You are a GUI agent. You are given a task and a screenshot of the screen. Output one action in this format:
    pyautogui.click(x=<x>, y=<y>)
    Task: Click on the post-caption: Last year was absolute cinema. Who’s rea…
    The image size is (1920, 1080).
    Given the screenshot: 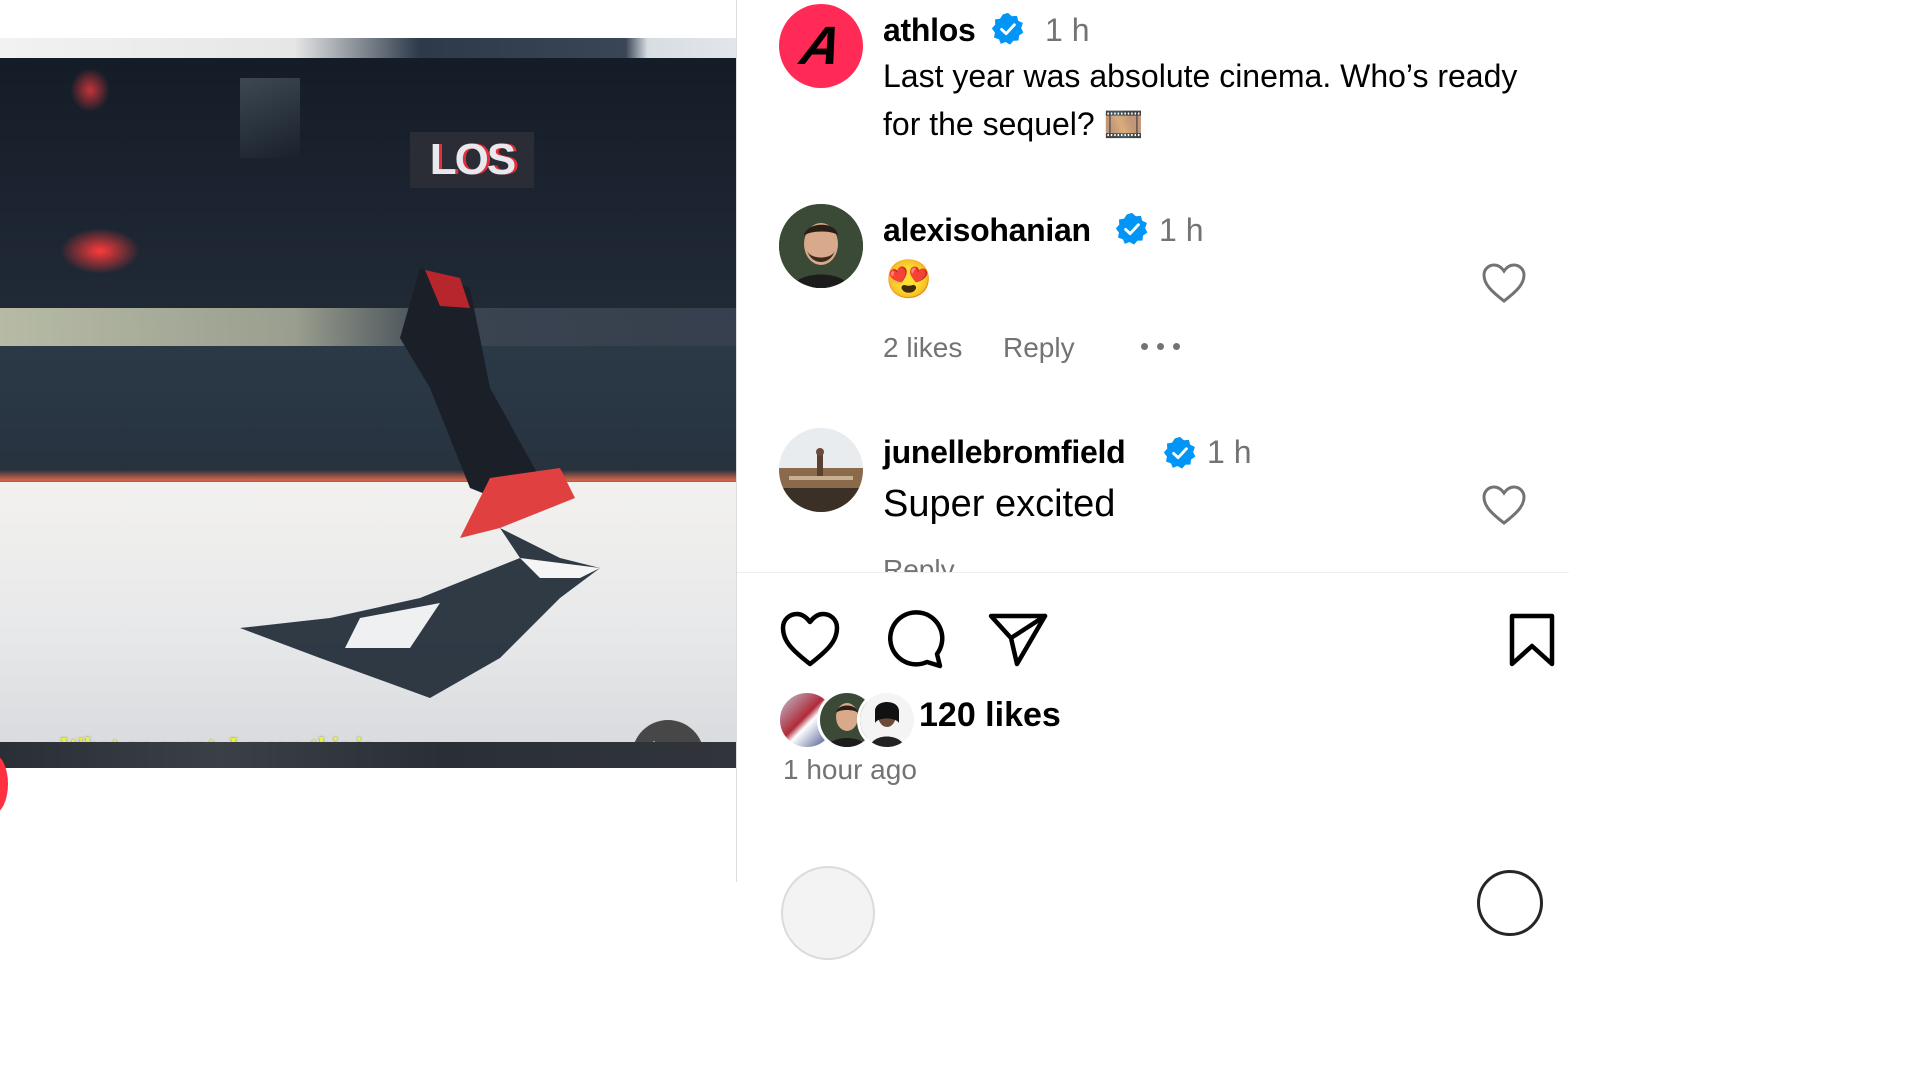 What is the action you would take?
    pyautogui.click(x=1200, y=100)
    